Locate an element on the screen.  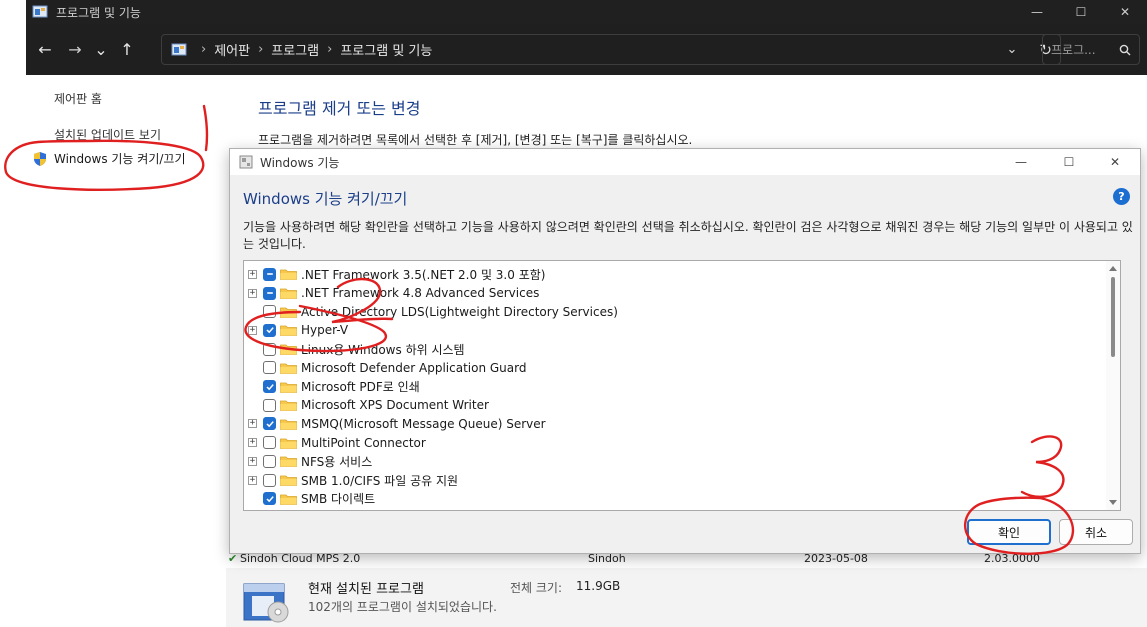
feature-item: + Hyper-V is located at coordinates (674, 330).